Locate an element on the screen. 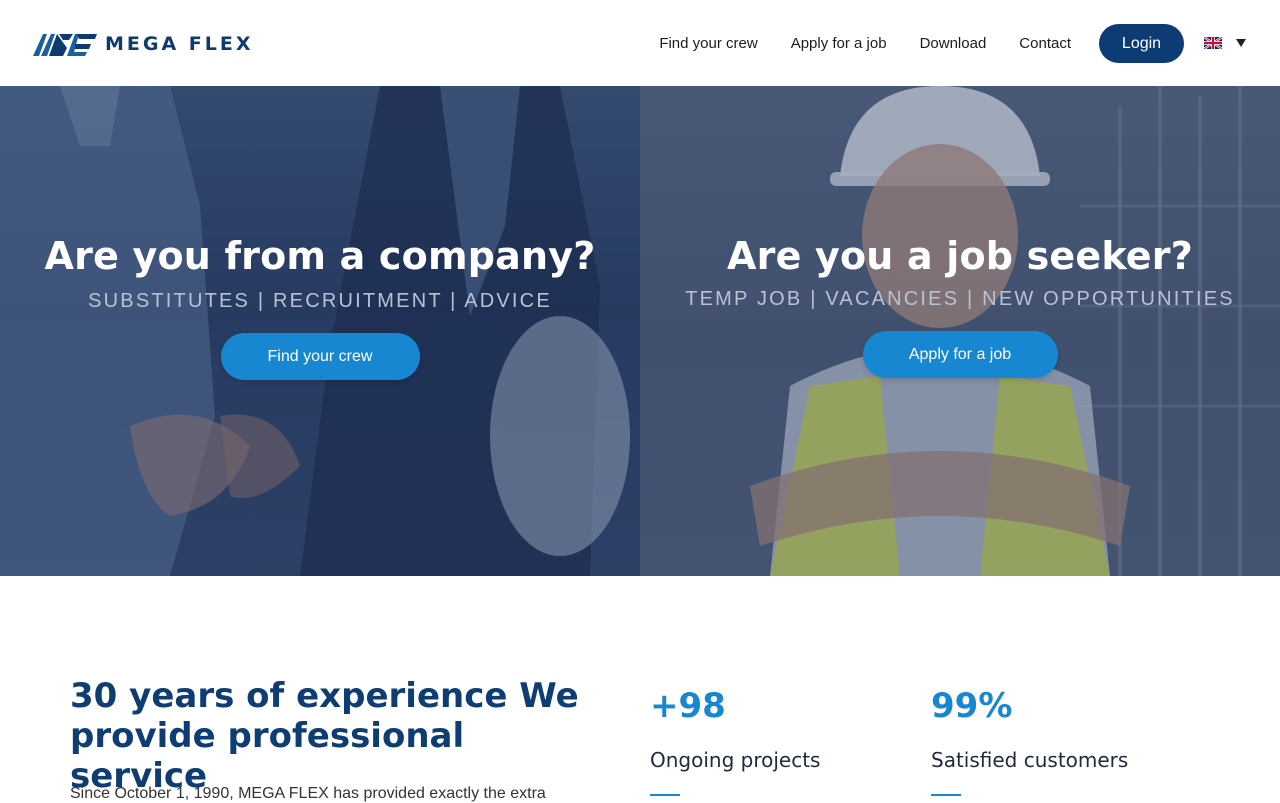  company-title: Are you from a company? is located at coordinates (320, 256).